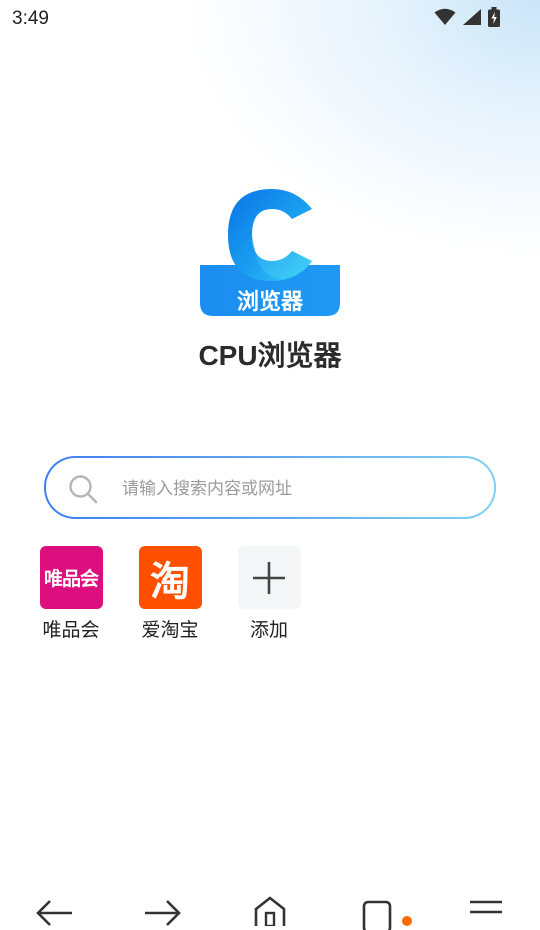  What do you see at coordinates (270, 18) in the screenshot?
I see `status-bar: 3:49` at bounding box center [270, 18].